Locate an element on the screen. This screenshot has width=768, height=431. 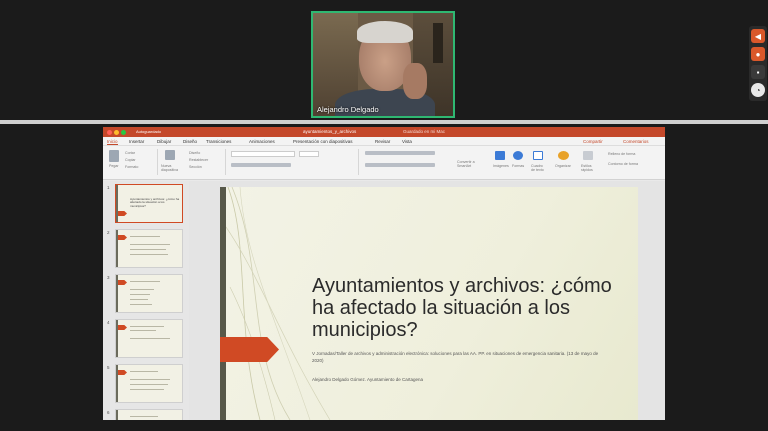
new-slide-icon is located at coordinates (170, 155).